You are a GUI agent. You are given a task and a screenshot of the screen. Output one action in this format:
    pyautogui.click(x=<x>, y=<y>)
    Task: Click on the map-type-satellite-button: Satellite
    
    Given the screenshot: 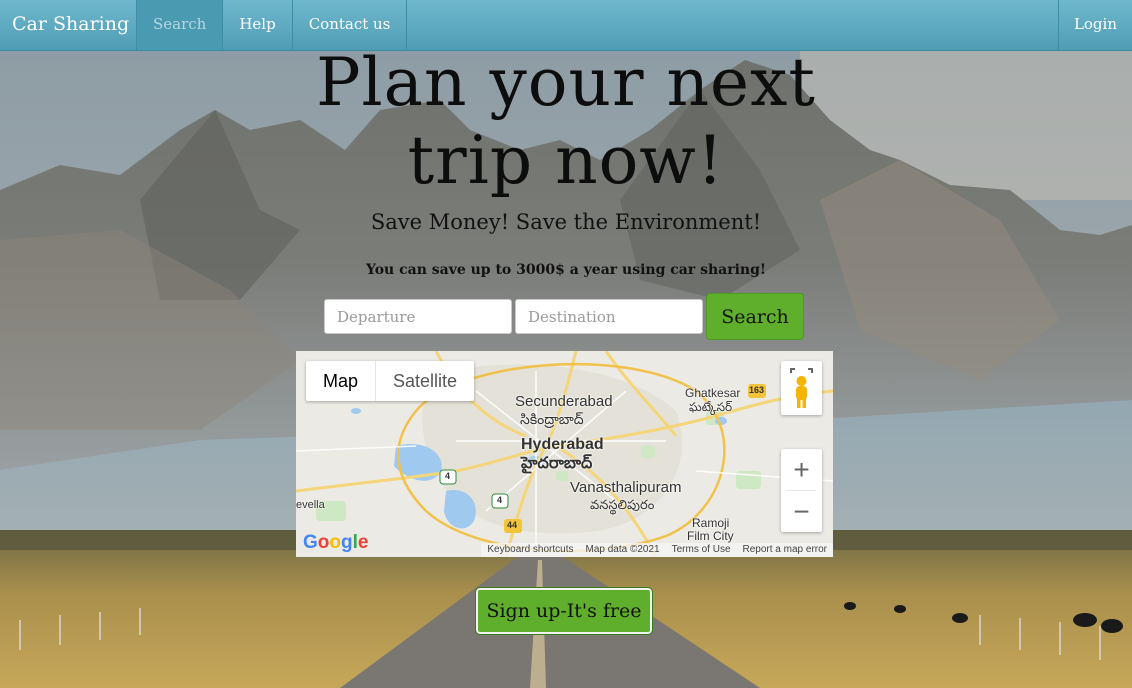 What is the action you would take?
    pyautogui.click(x=425, y=381)
    